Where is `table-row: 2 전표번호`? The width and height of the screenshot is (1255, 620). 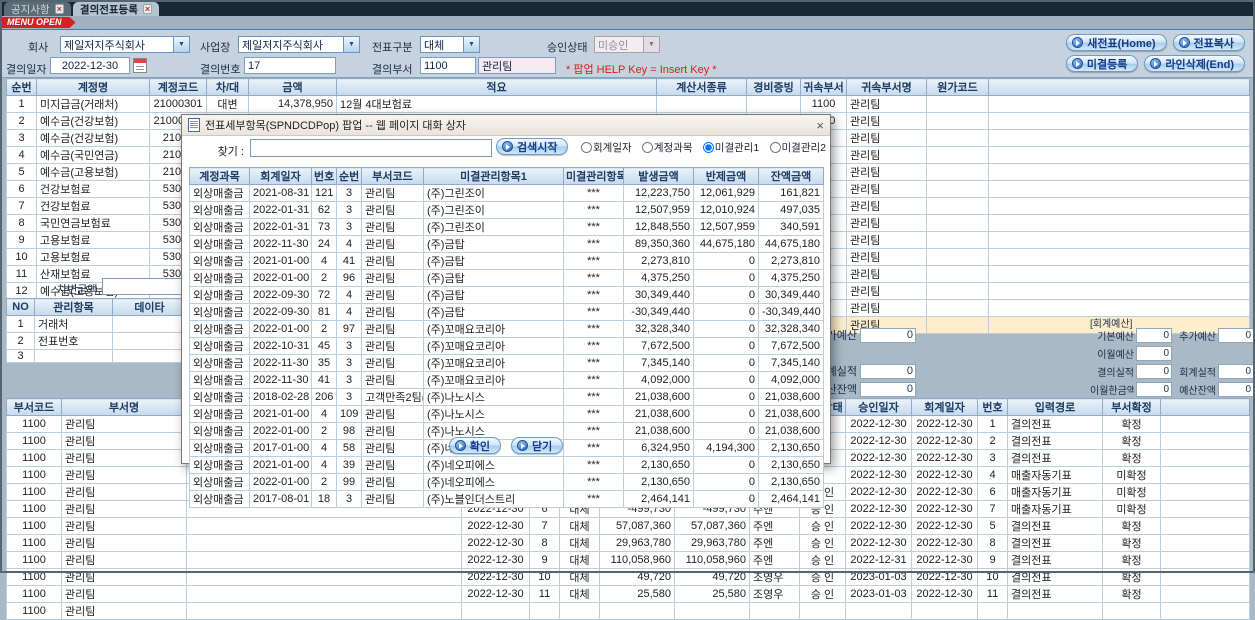
table-row: 2 전표번호 is located at coordinates (96, 341).